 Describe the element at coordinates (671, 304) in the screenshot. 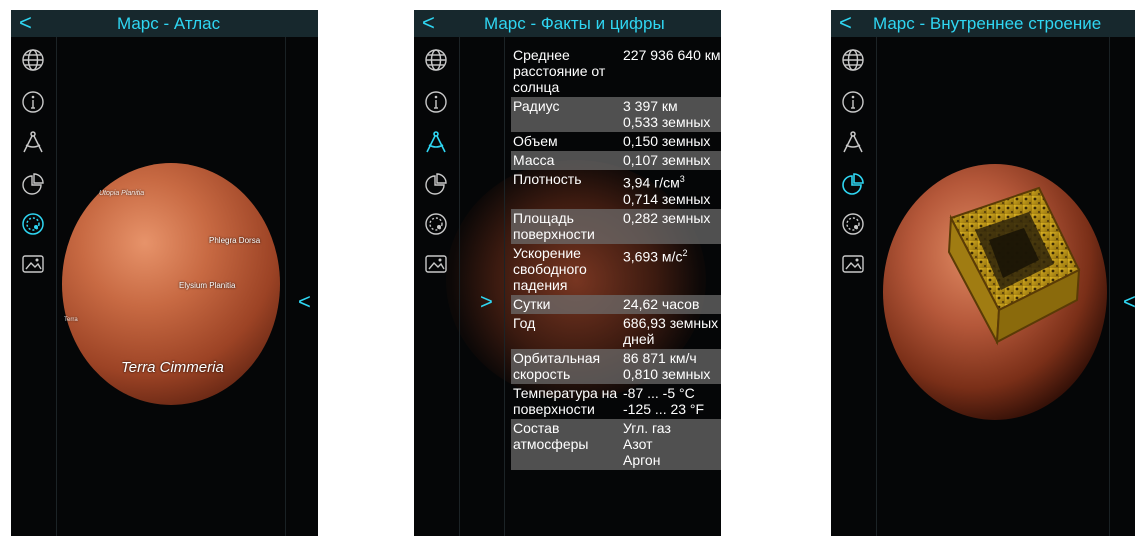

I see `fact-value: 24,62 часов` at that location.